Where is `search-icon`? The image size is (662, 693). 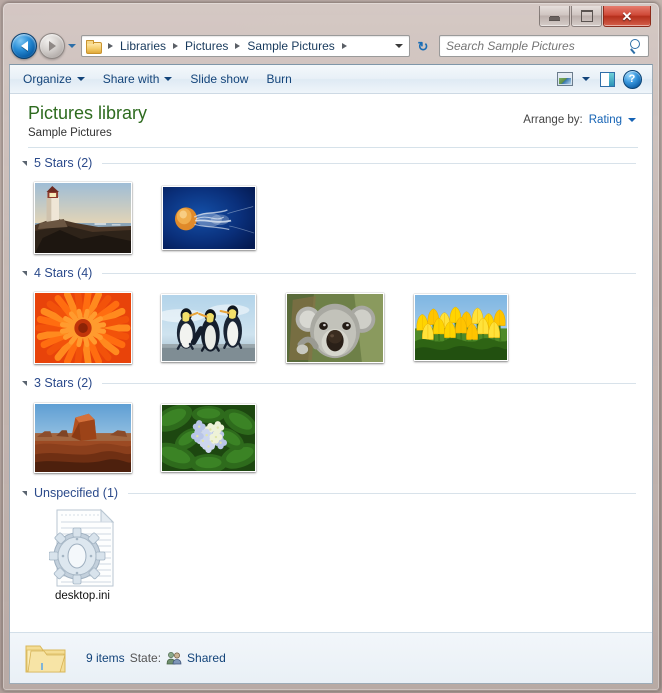 search-icon is located at coordinates (636, 46).